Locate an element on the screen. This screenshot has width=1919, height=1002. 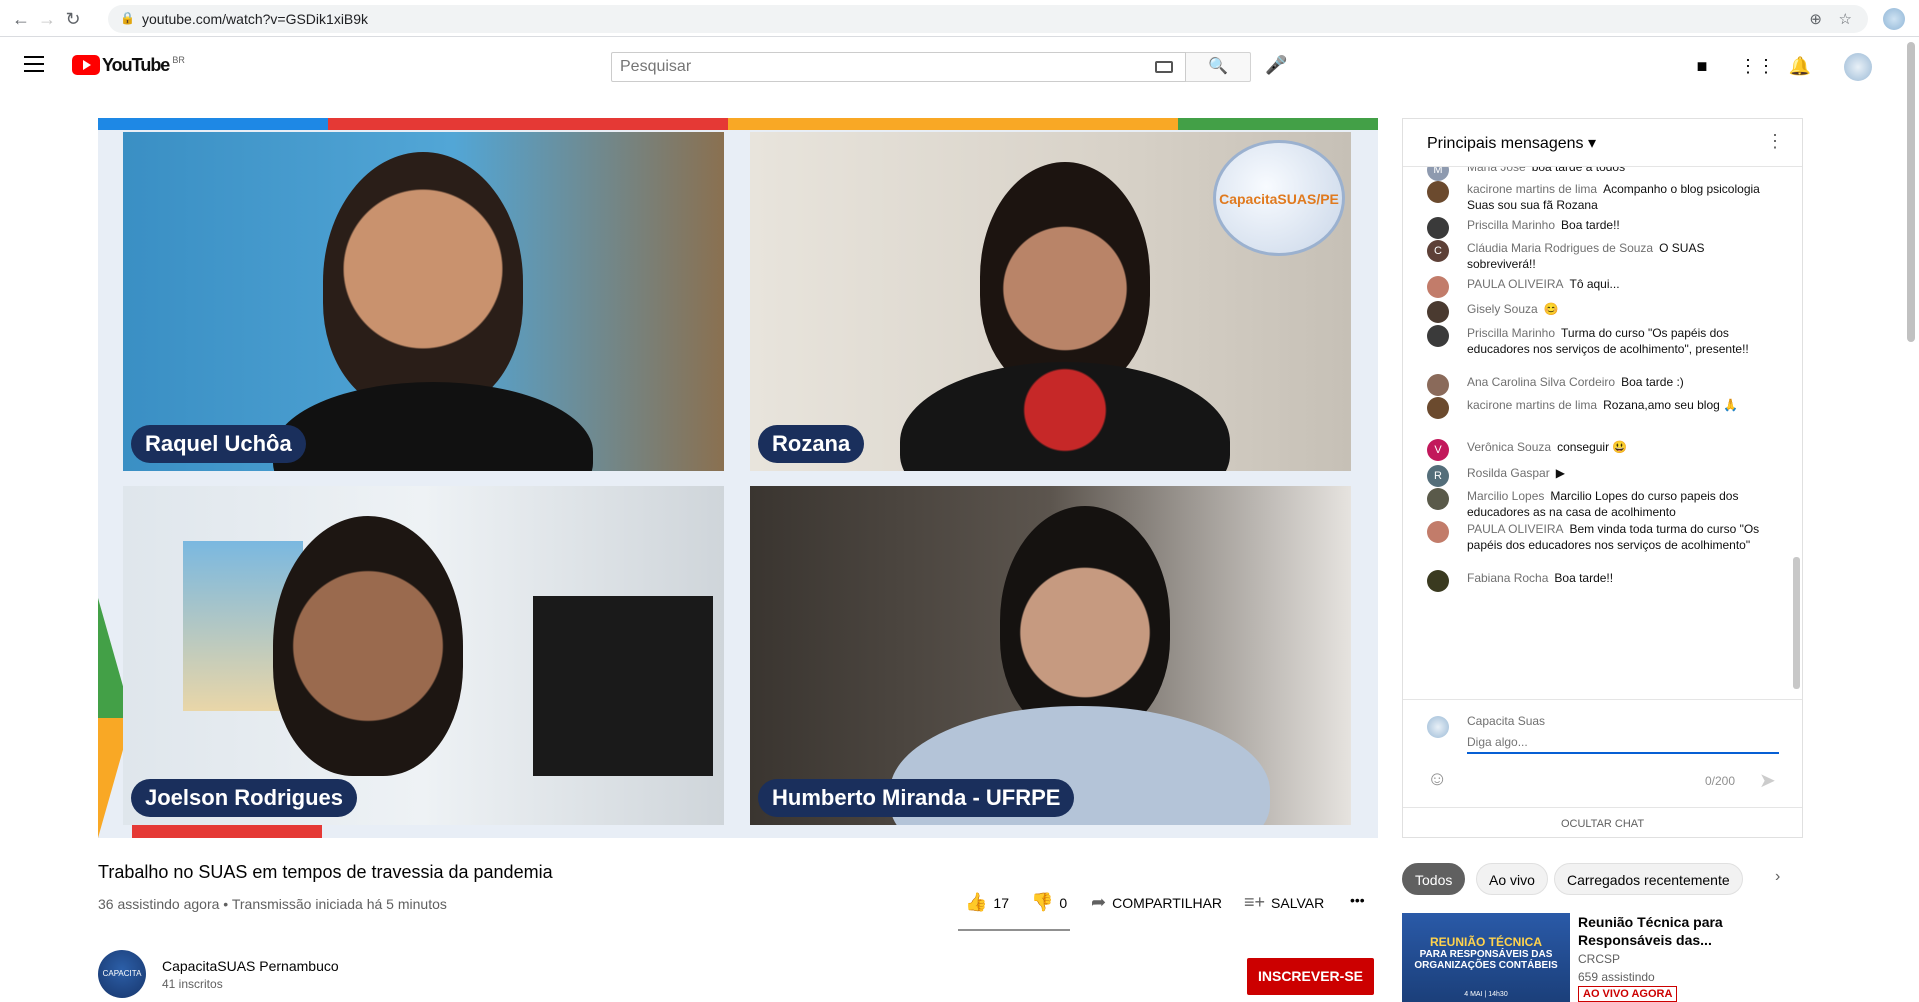
chip-todos: Todos is located at coordinates (1434, 879).